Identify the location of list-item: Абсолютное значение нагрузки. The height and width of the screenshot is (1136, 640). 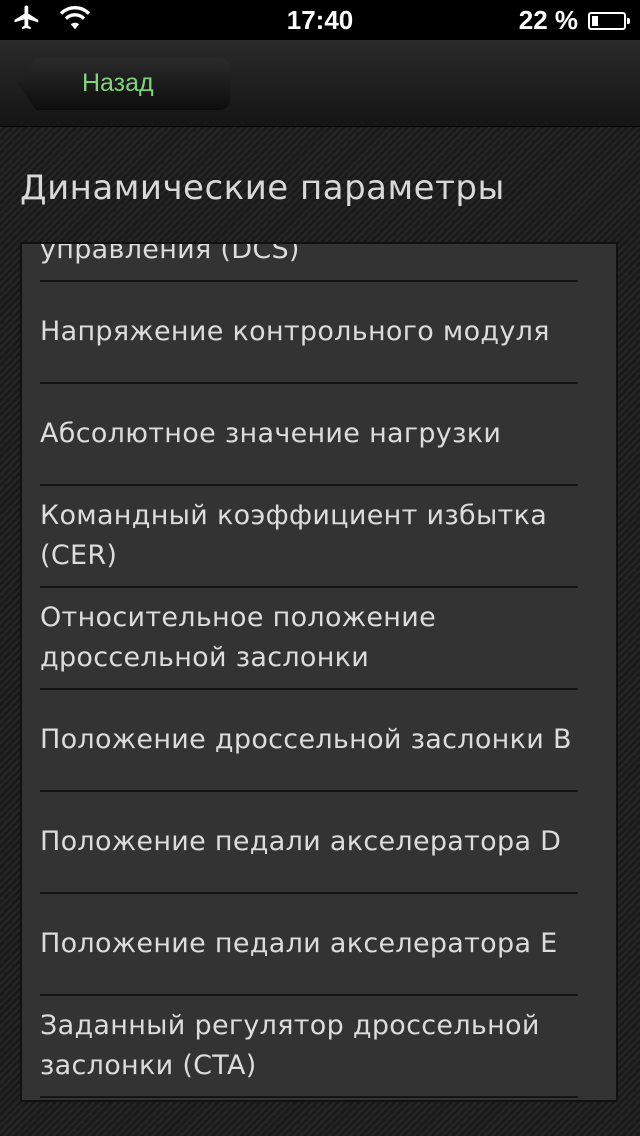
(309, 435).